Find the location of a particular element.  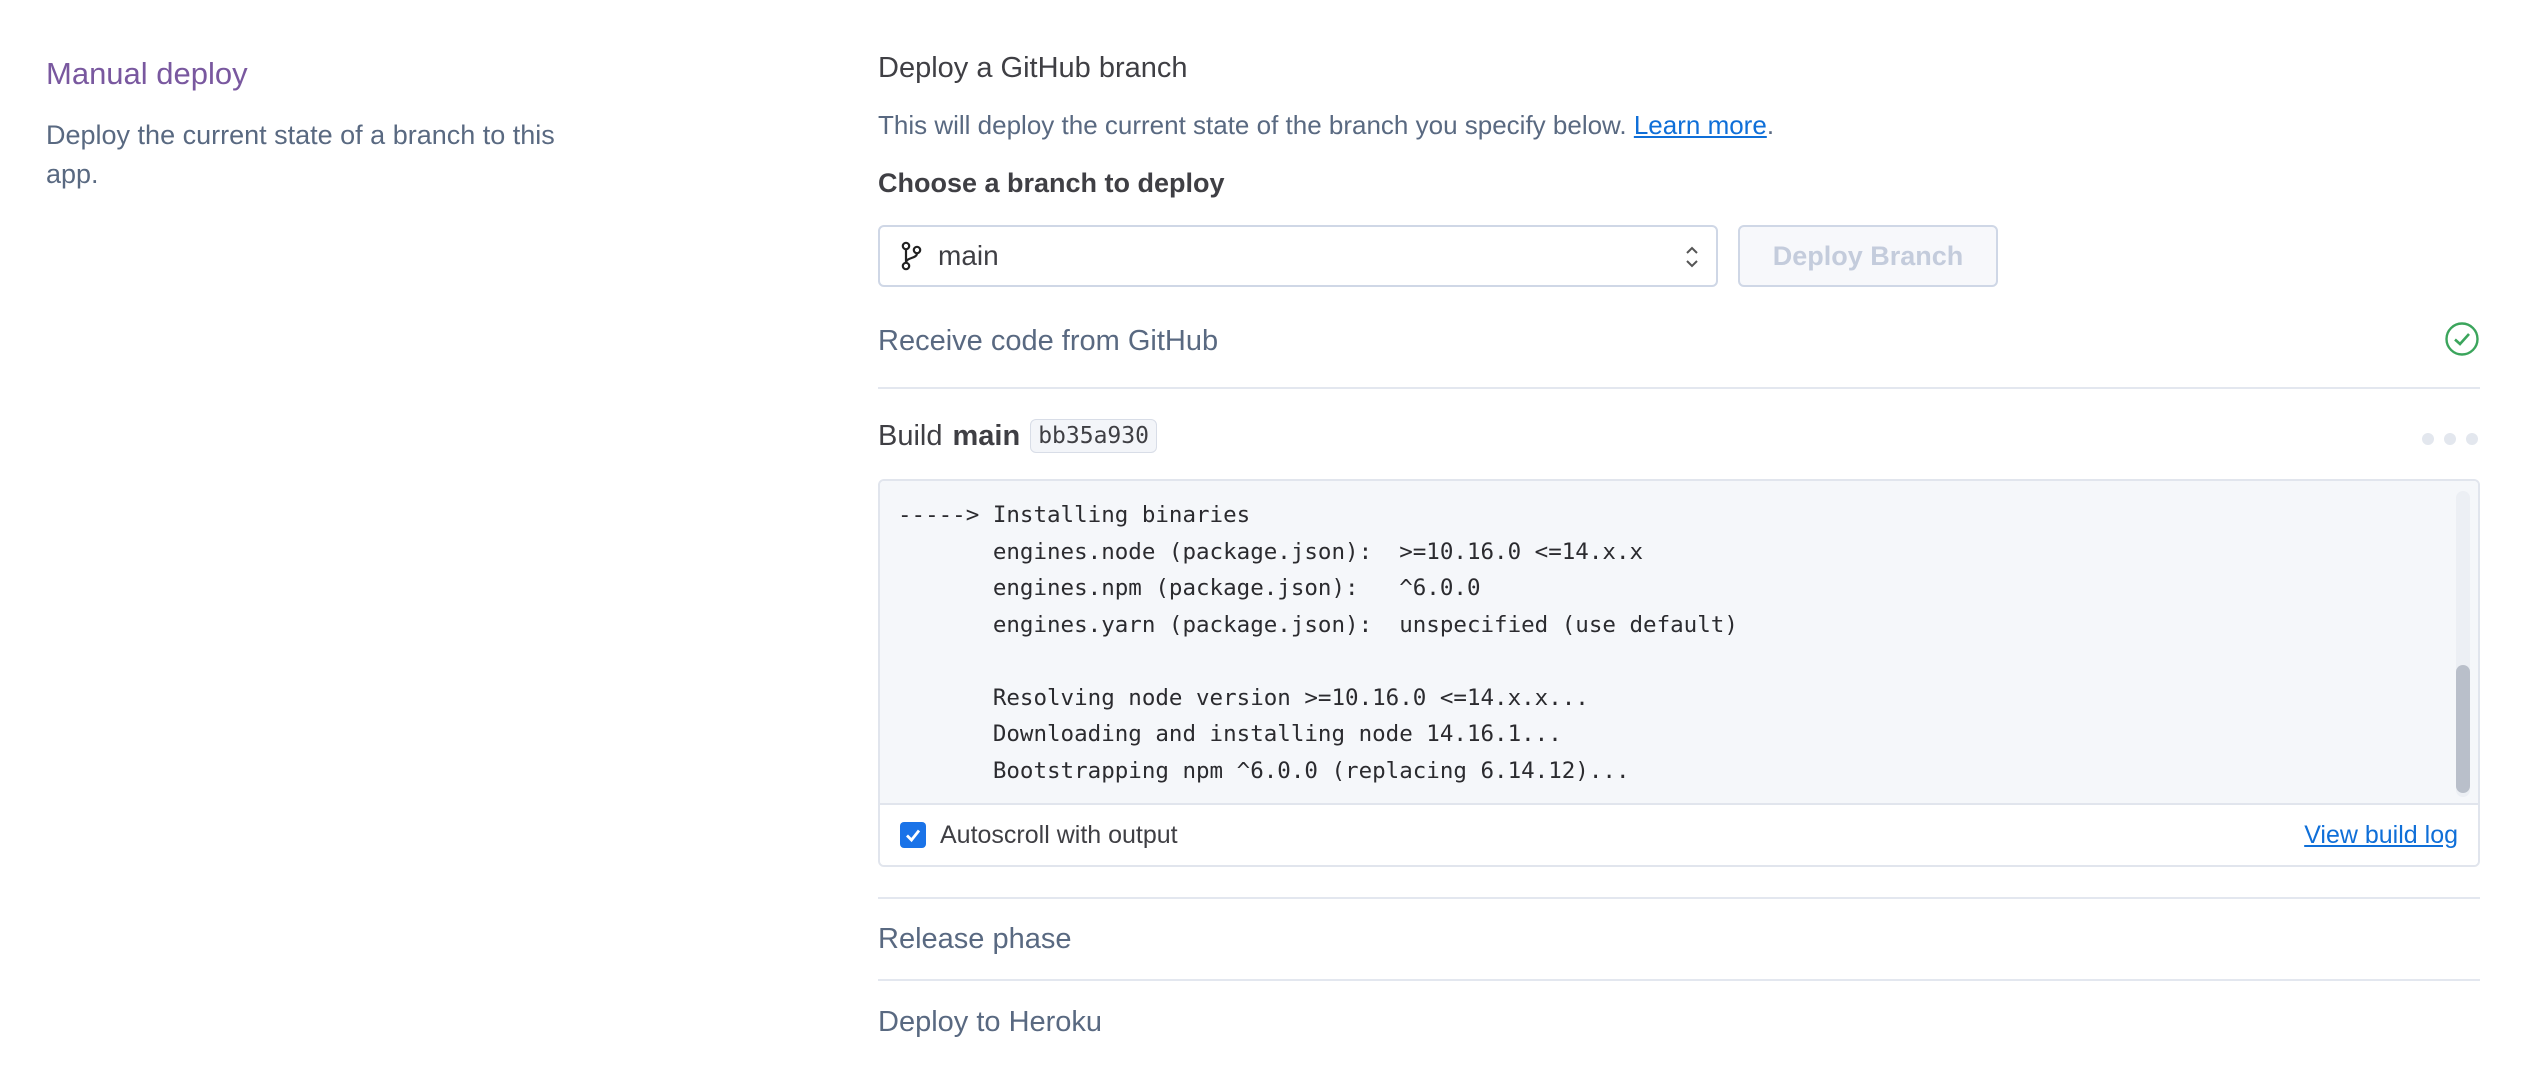

branch-select: main is located at coordinates (1298, 256).